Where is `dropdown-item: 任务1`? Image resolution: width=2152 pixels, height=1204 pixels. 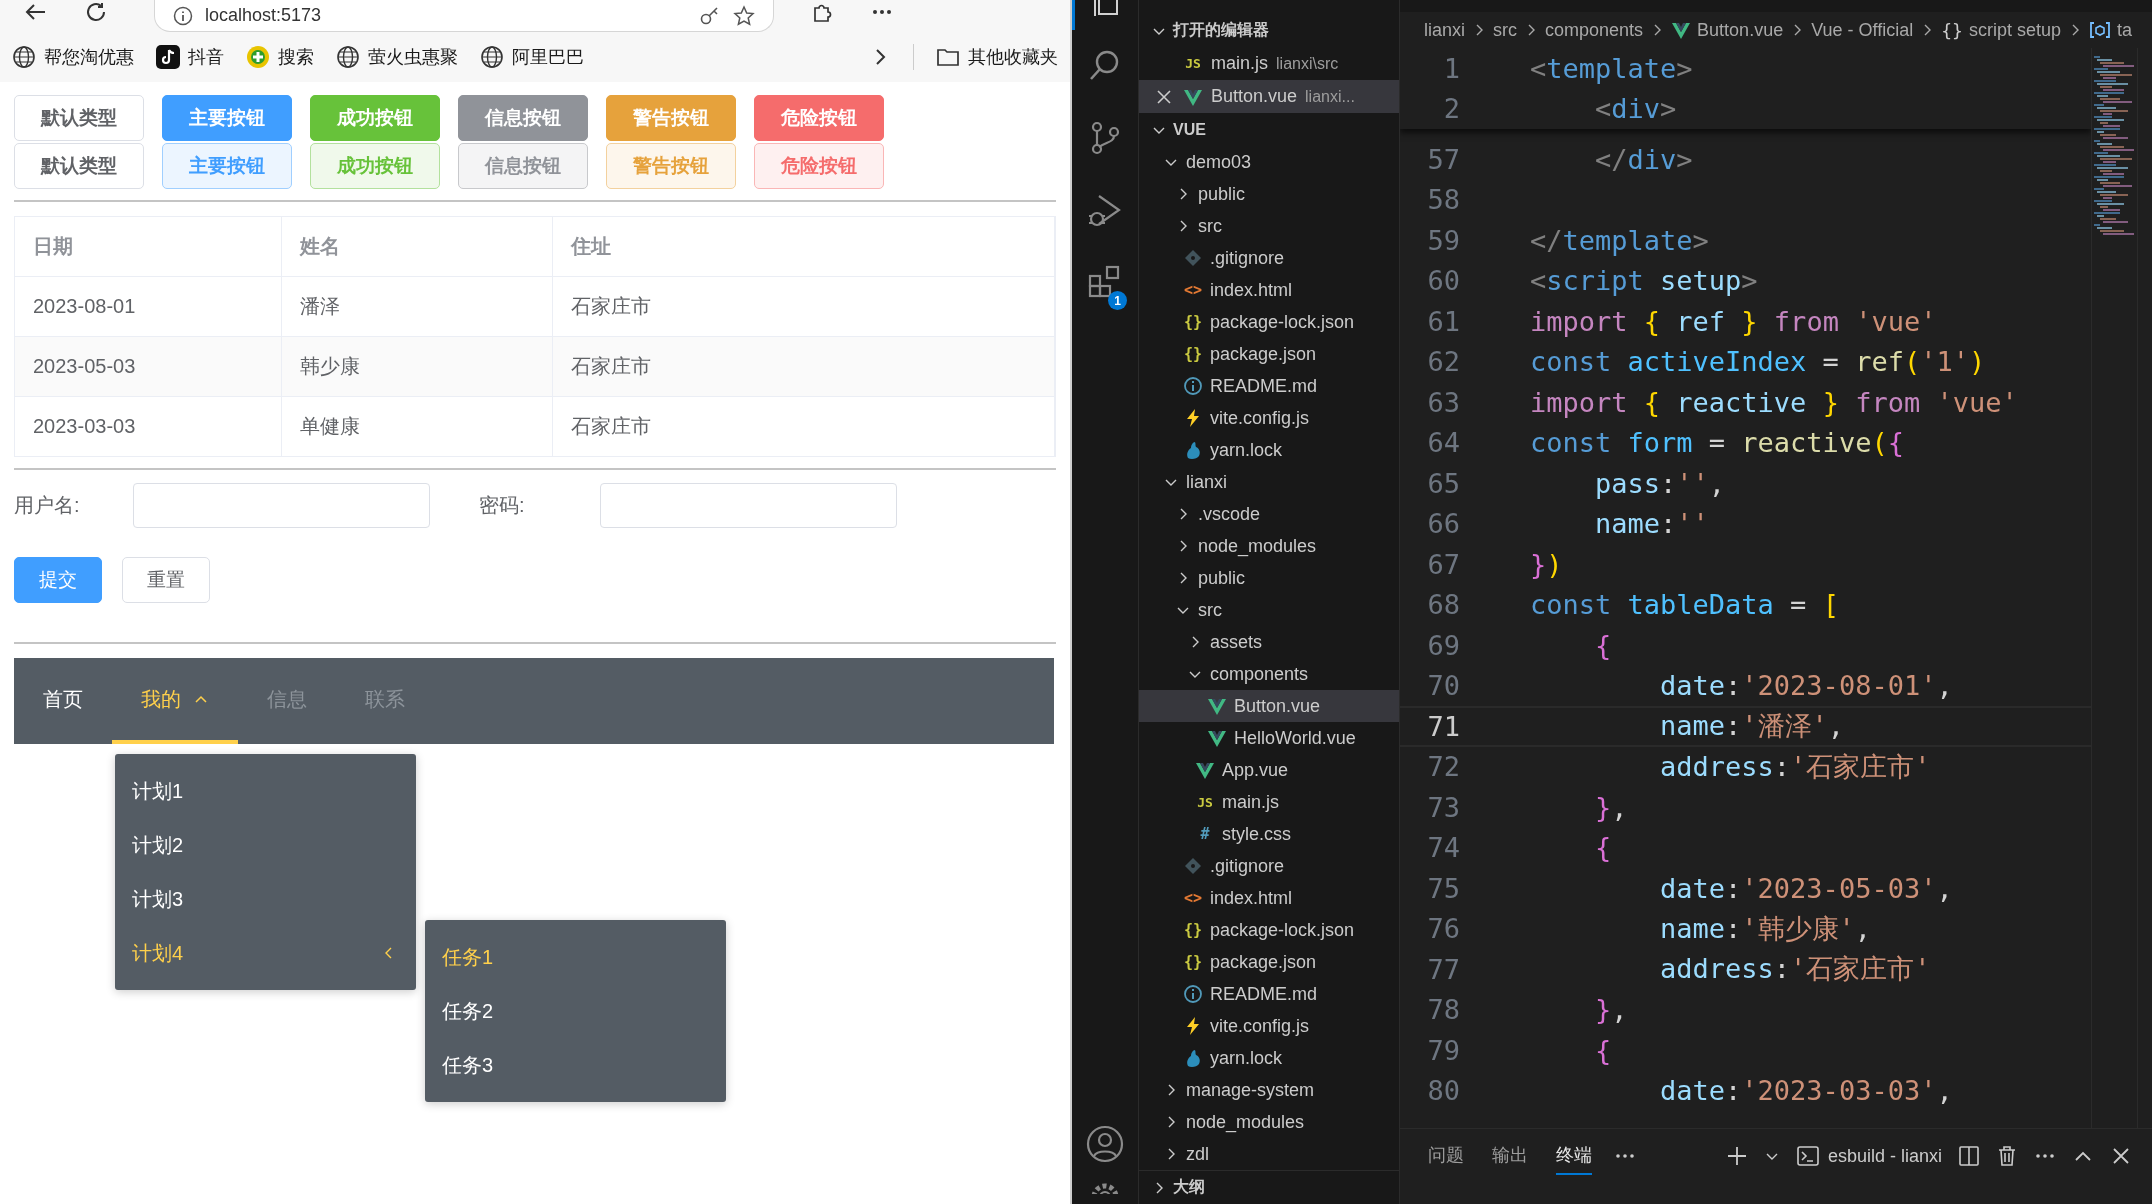 dropdown-item: 任务1 is located at coordinates (575, 957).